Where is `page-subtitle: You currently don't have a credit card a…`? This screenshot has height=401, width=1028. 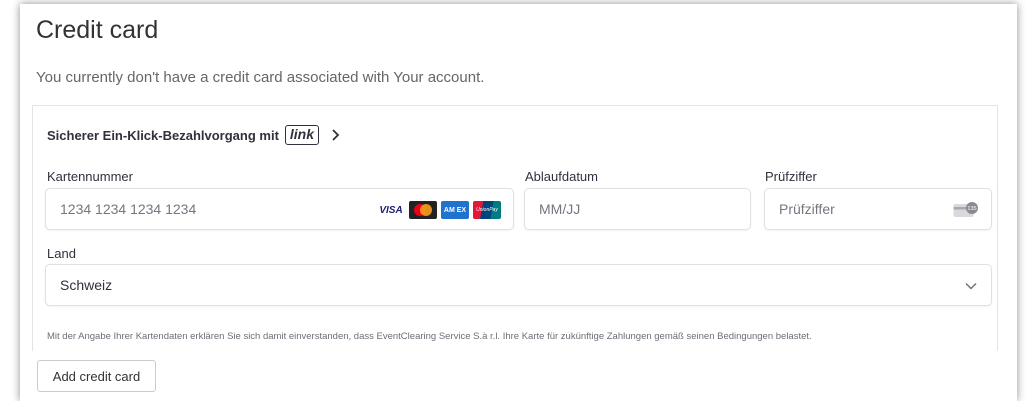
page-subtitle: You currently don't have a credit card a… is located at coordinates (260, 77).